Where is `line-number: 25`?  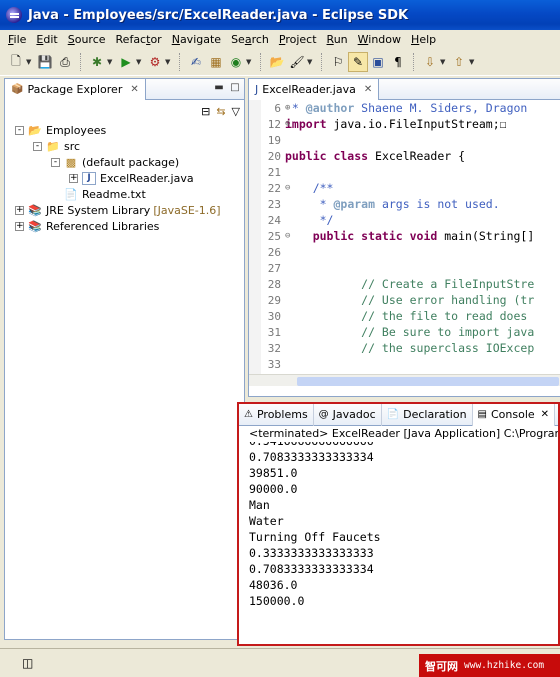
line-number: 25 is located at coordinates (274, 236).